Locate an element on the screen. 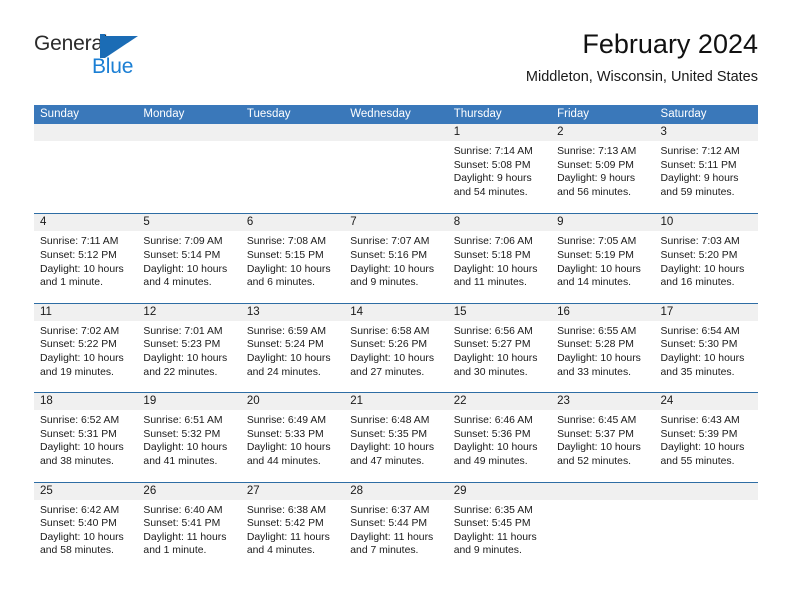 The height and width of the screenshot is (612, 792). sunset-text: Sunset: 5:32 PM is located at coordinates (182, 434).